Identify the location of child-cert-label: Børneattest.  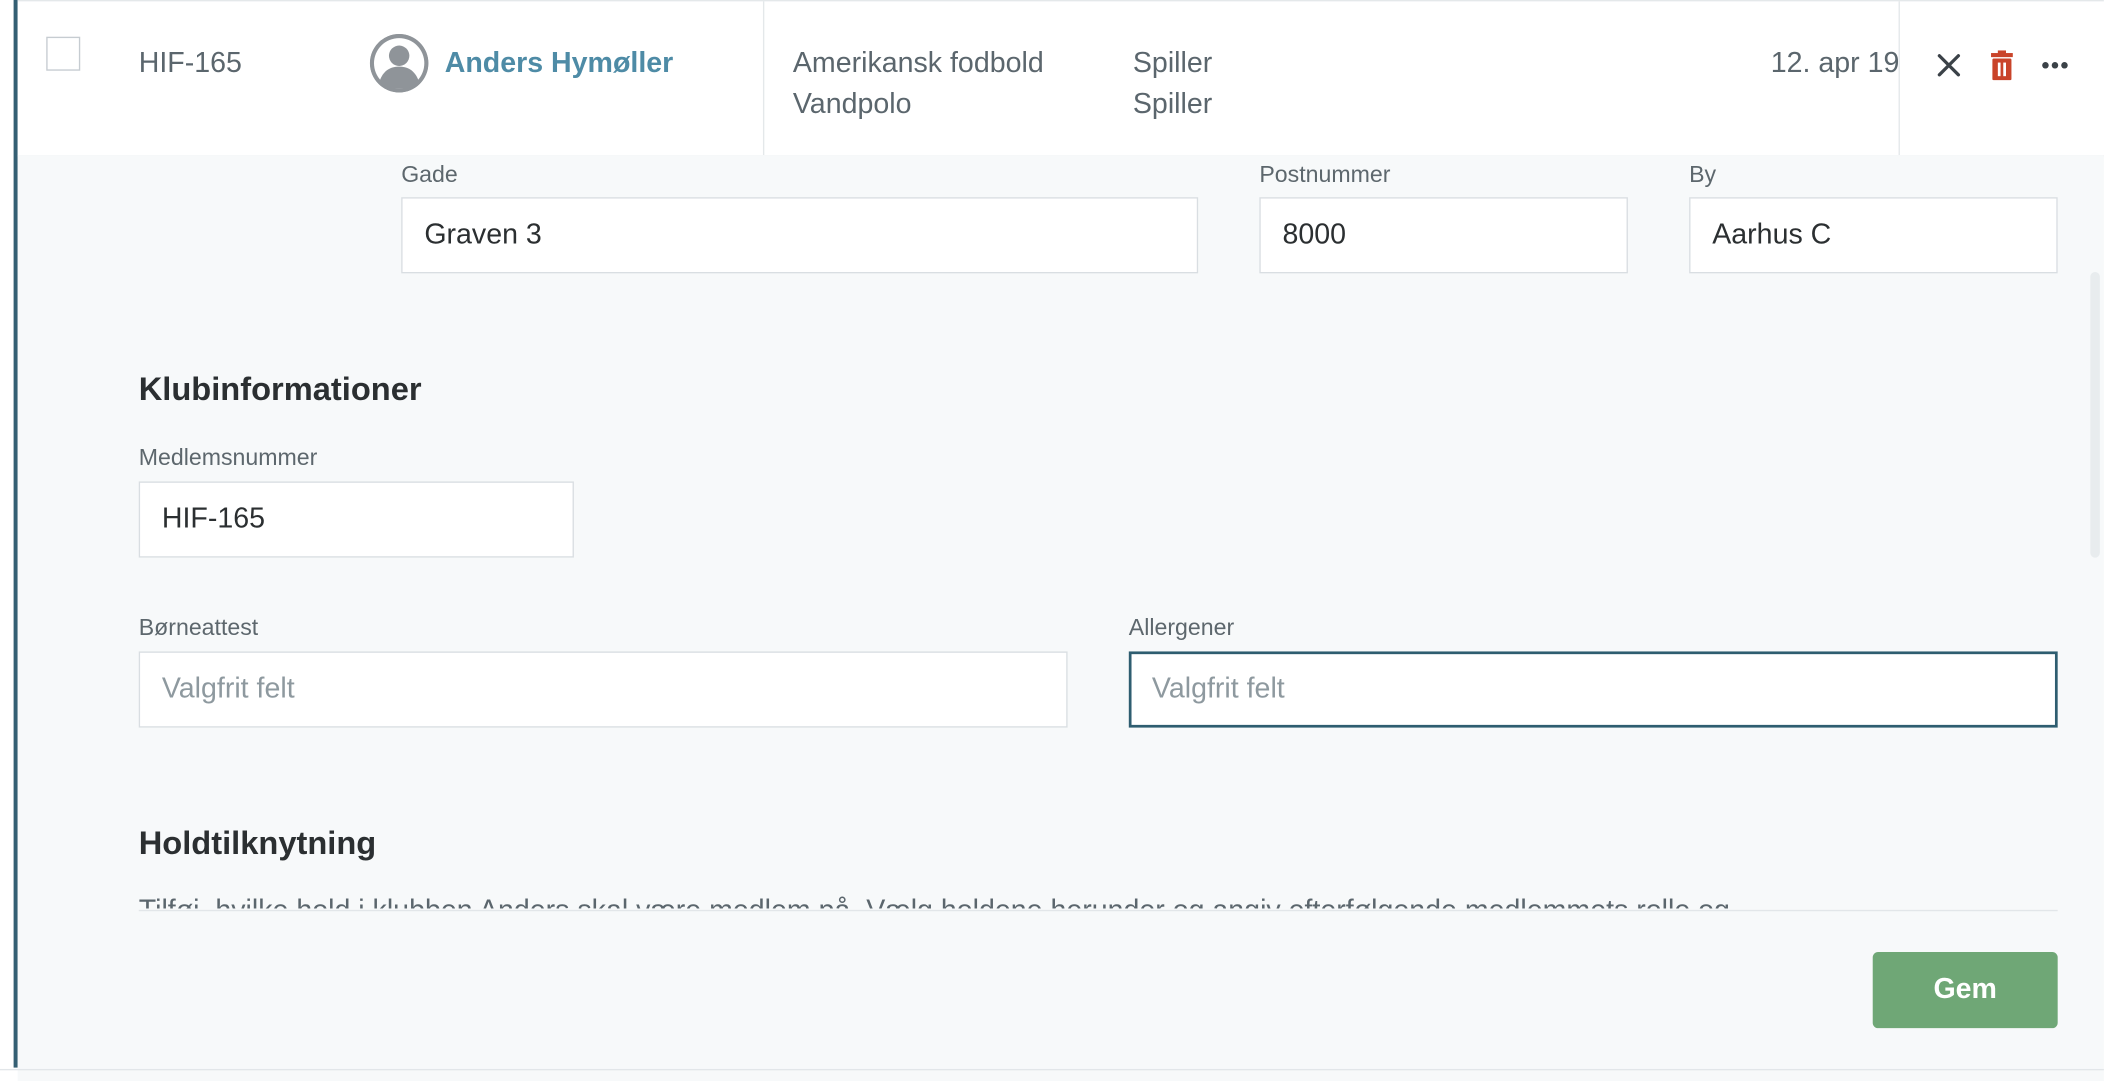
(198, 627).